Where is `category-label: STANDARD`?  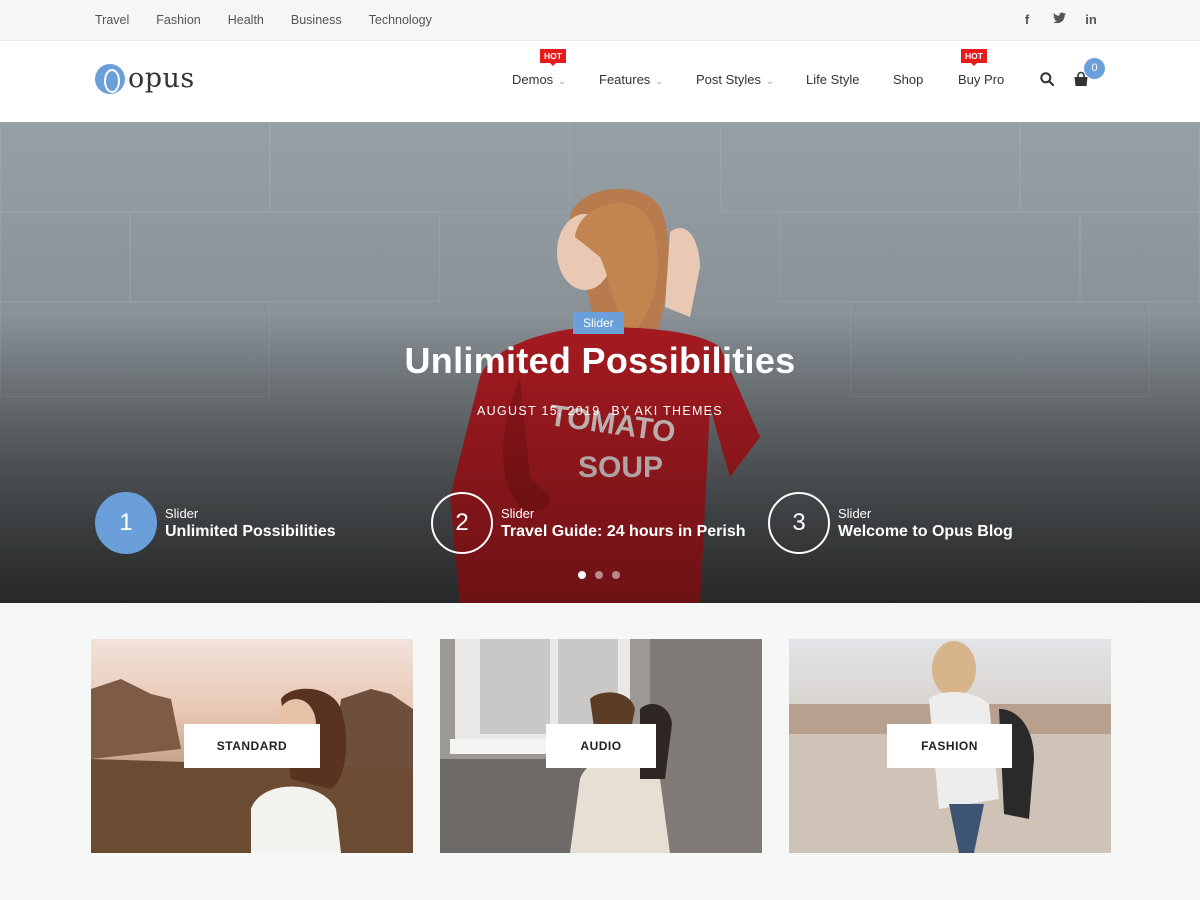
category-label: STANDARD is located at coordinates (252, 746).